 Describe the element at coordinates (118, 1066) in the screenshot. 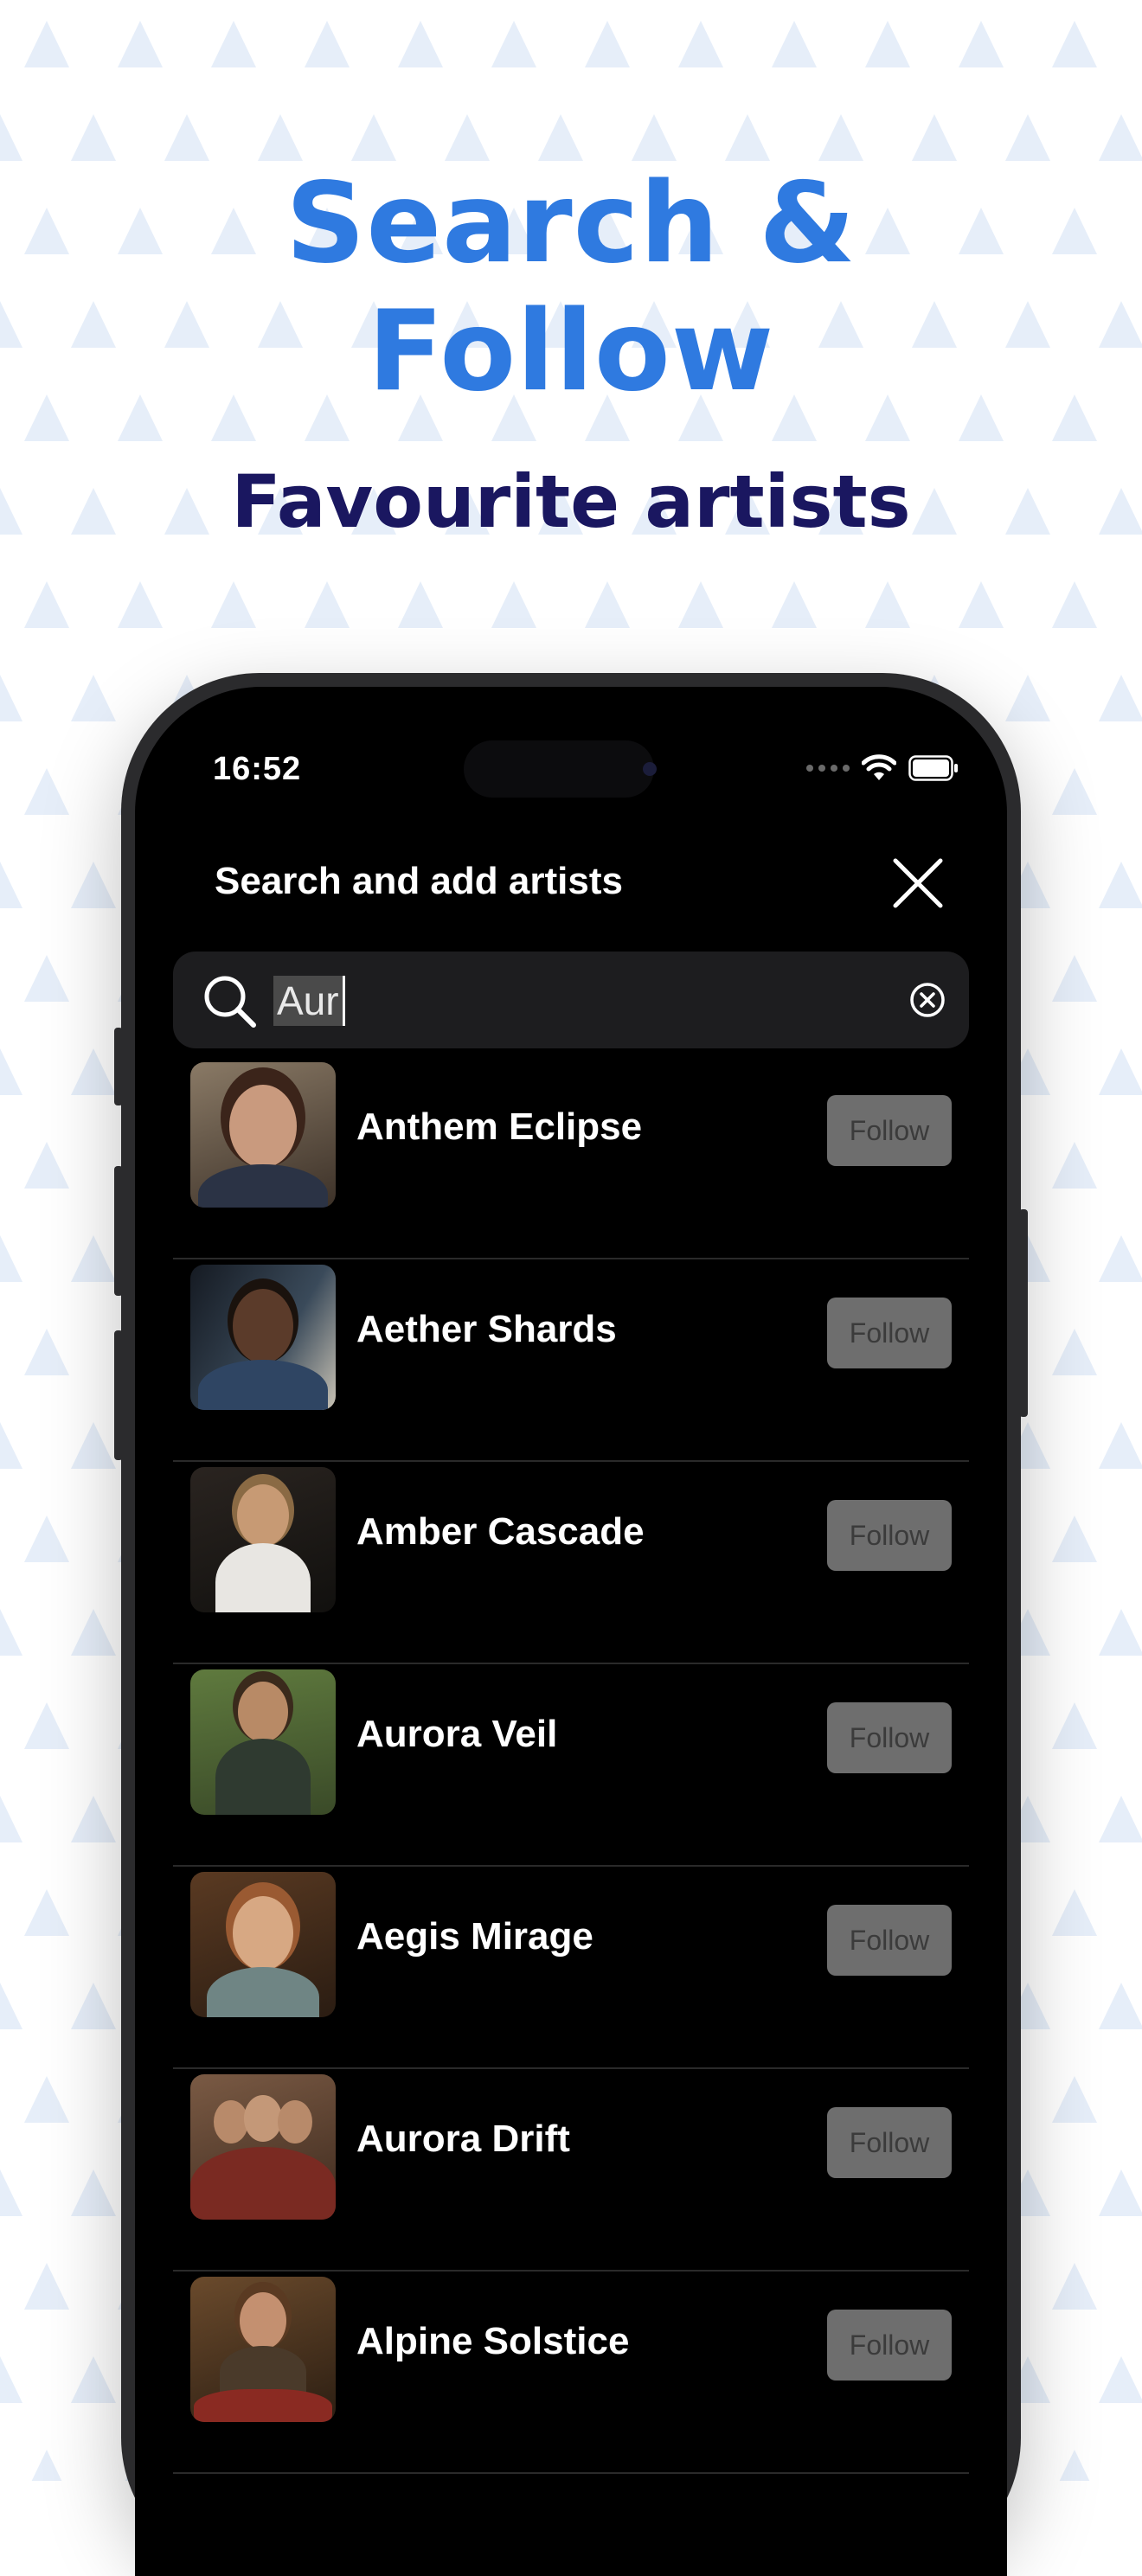

I see `phone-action-button` at that location.